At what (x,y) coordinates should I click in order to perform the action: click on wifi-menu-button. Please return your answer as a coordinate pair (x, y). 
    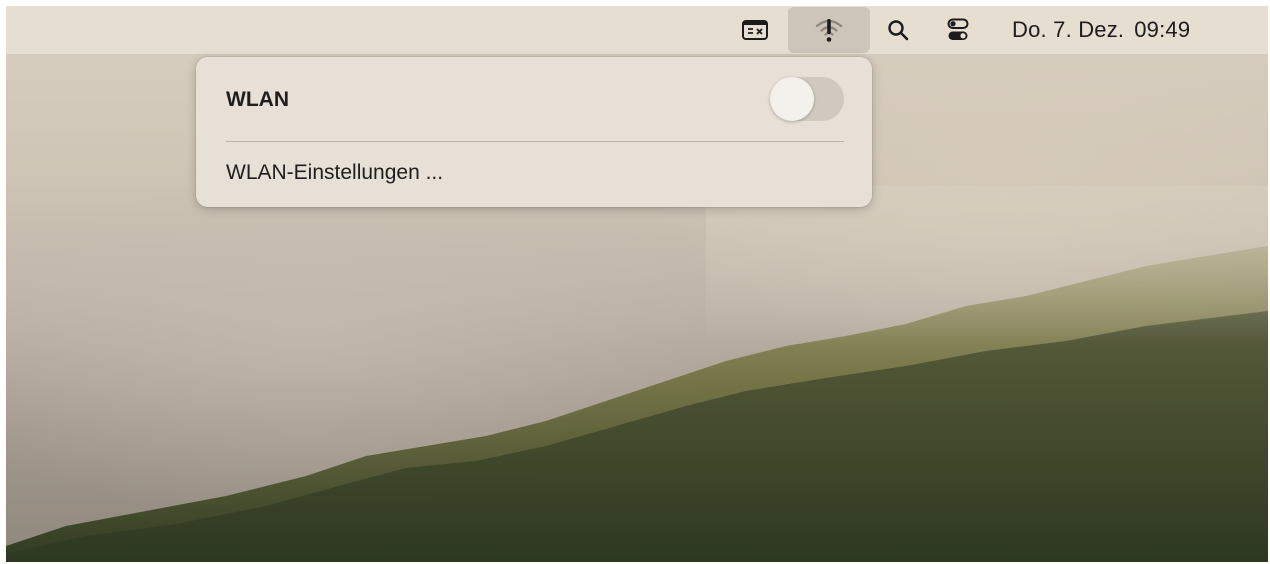
    Looking at the image, I should click on (829, 30).